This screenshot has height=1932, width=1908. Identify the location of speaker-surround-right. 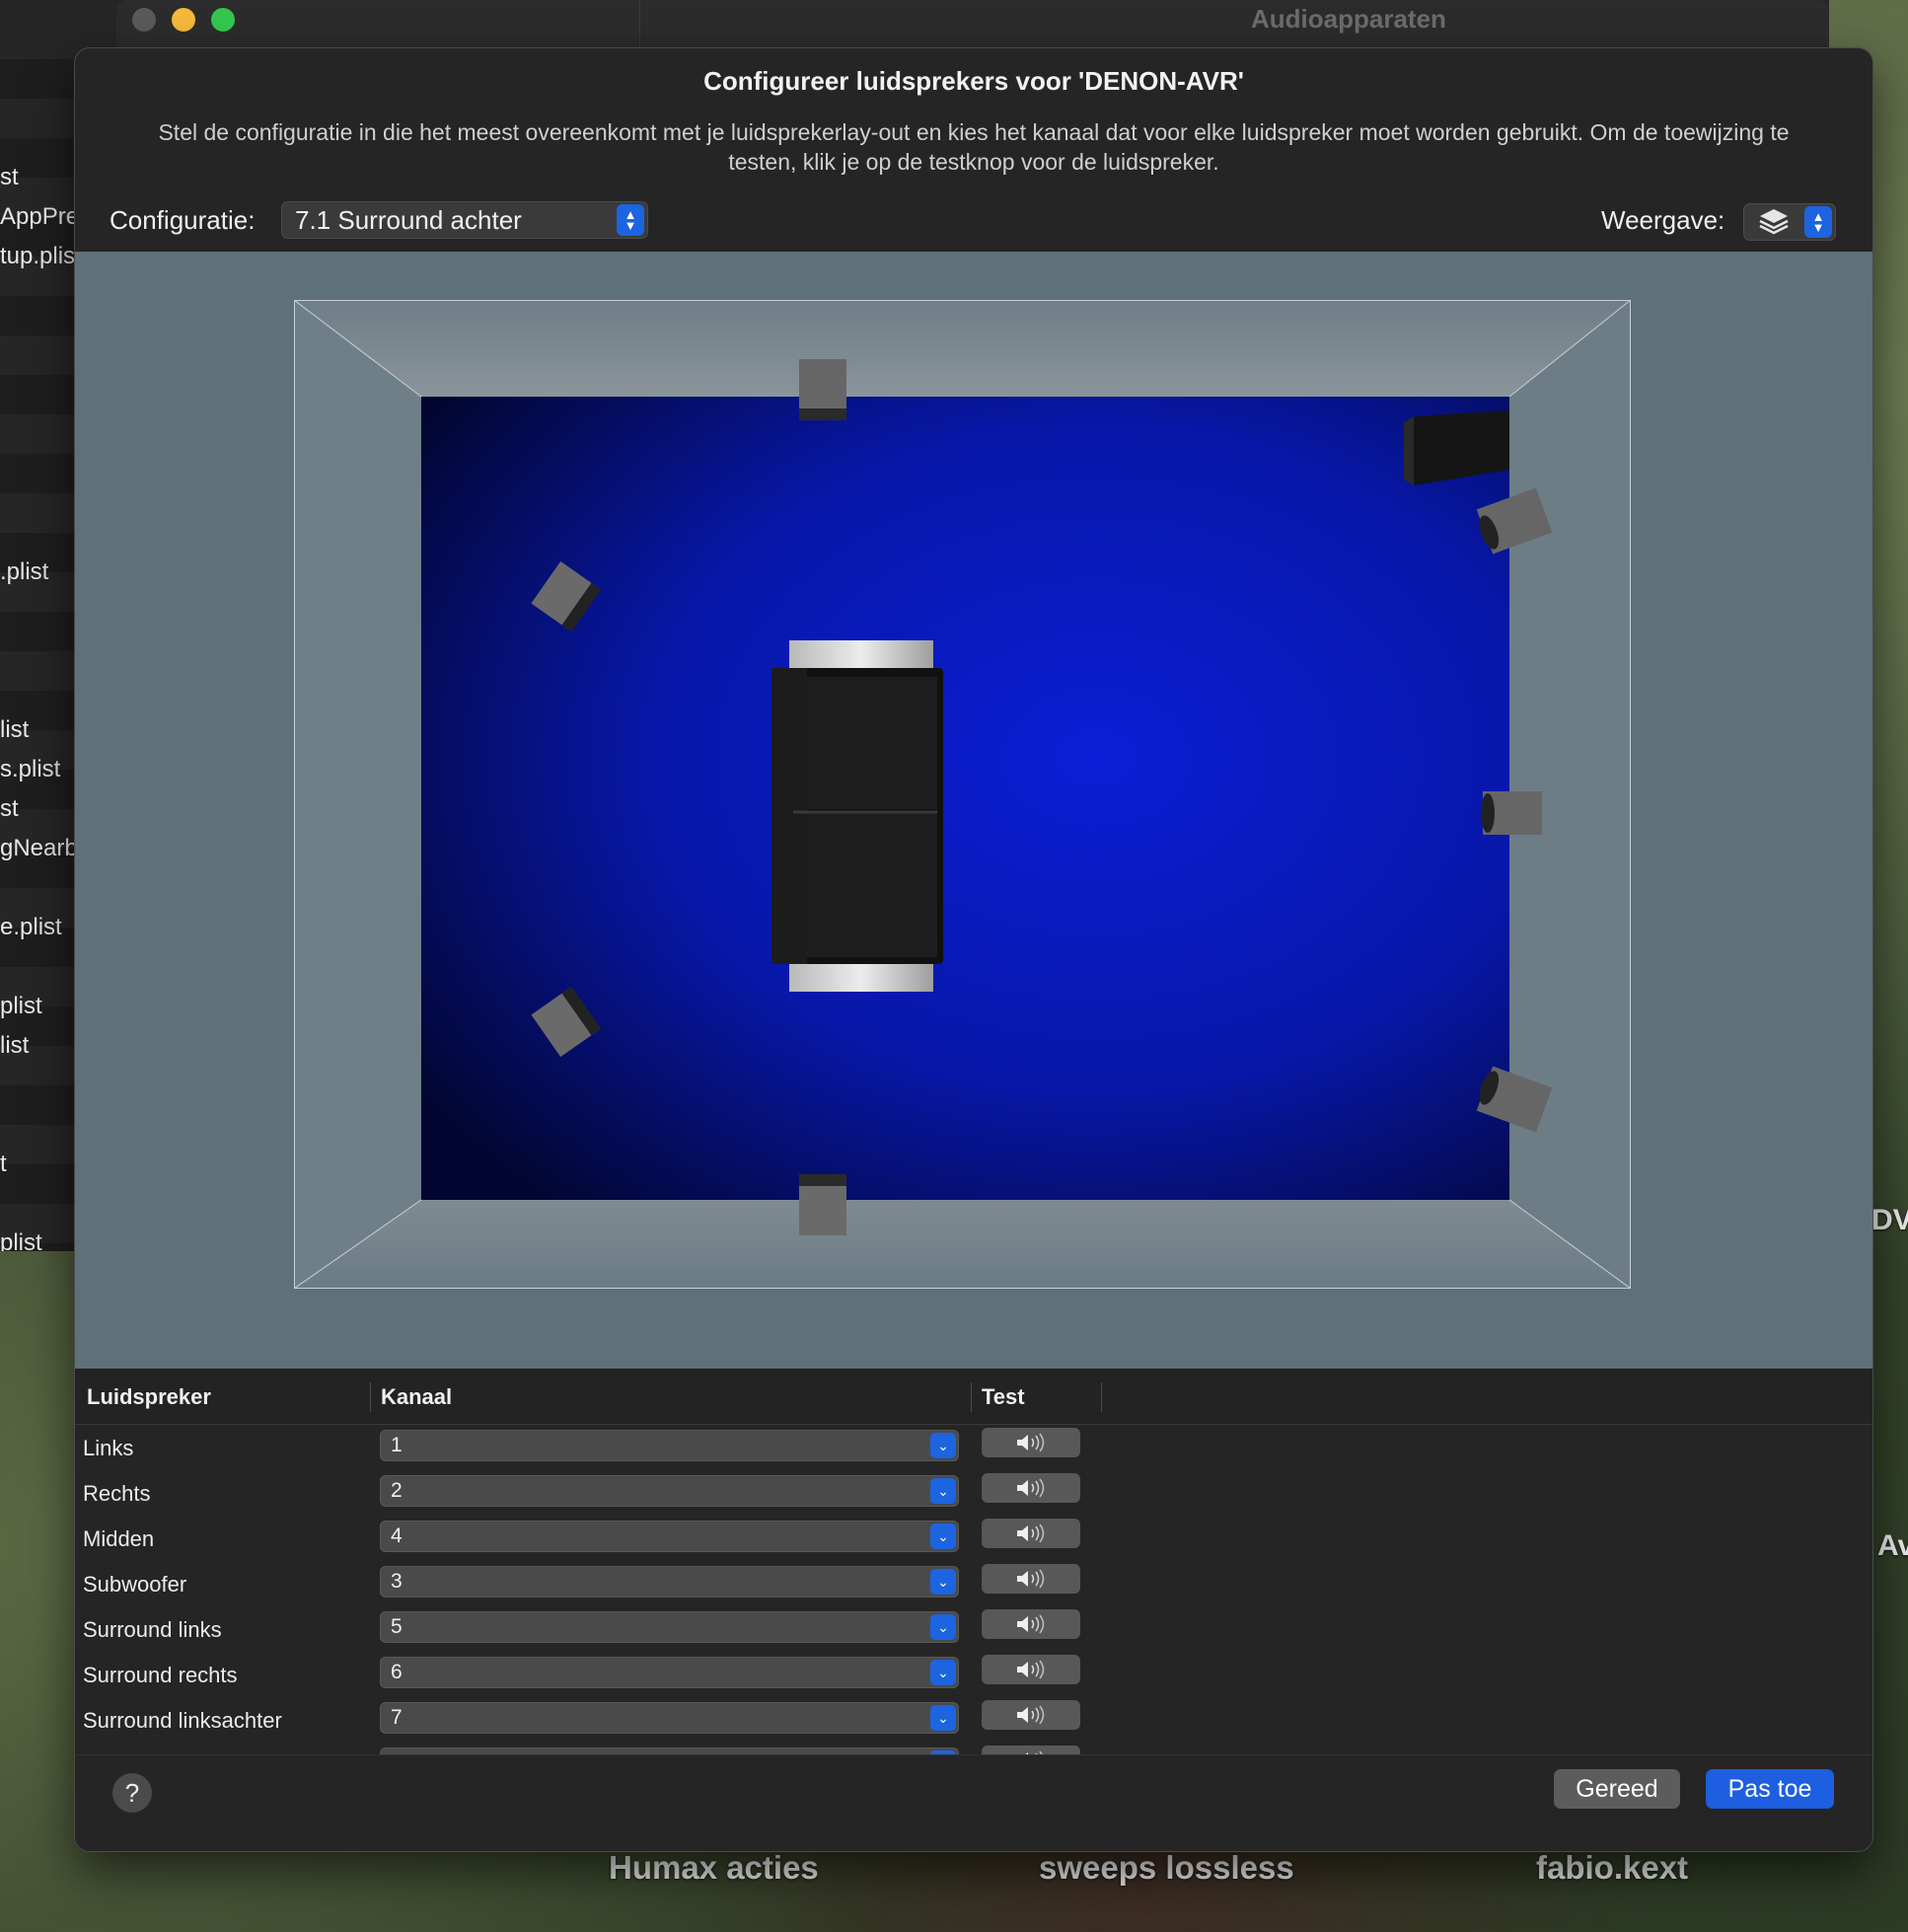
(1511, 813).